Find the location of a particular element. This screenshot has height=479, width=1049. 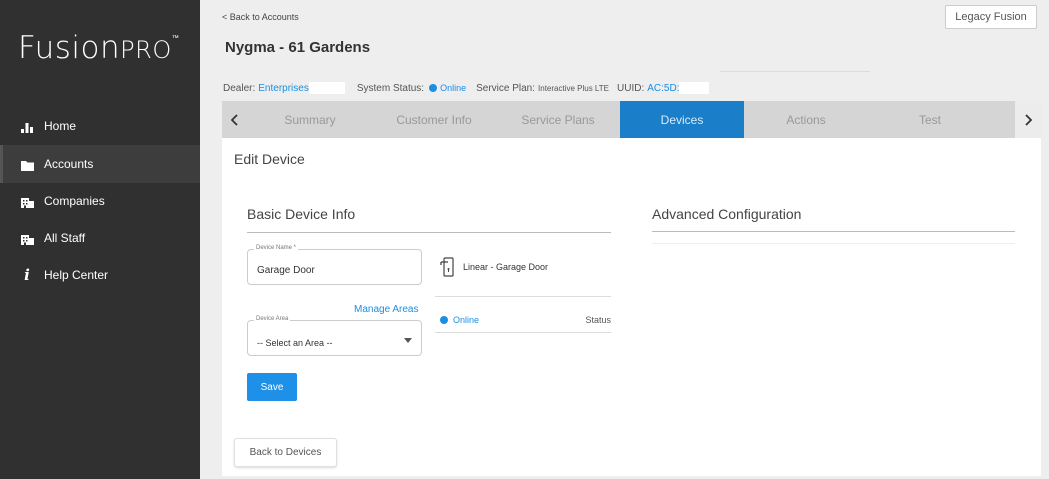

device-type: Linear - Garage Door is located at coordinates (494, 267).